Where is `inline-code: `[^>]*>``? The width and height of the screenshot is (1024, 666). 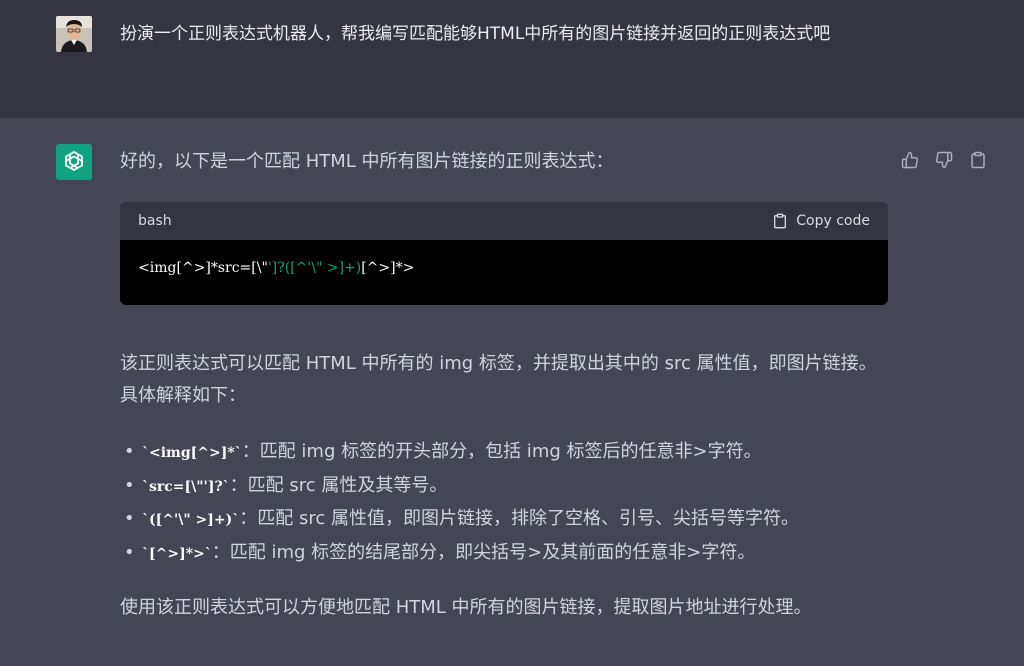 inline-code: `[^>]*>` is located at coordinates (177, 553).